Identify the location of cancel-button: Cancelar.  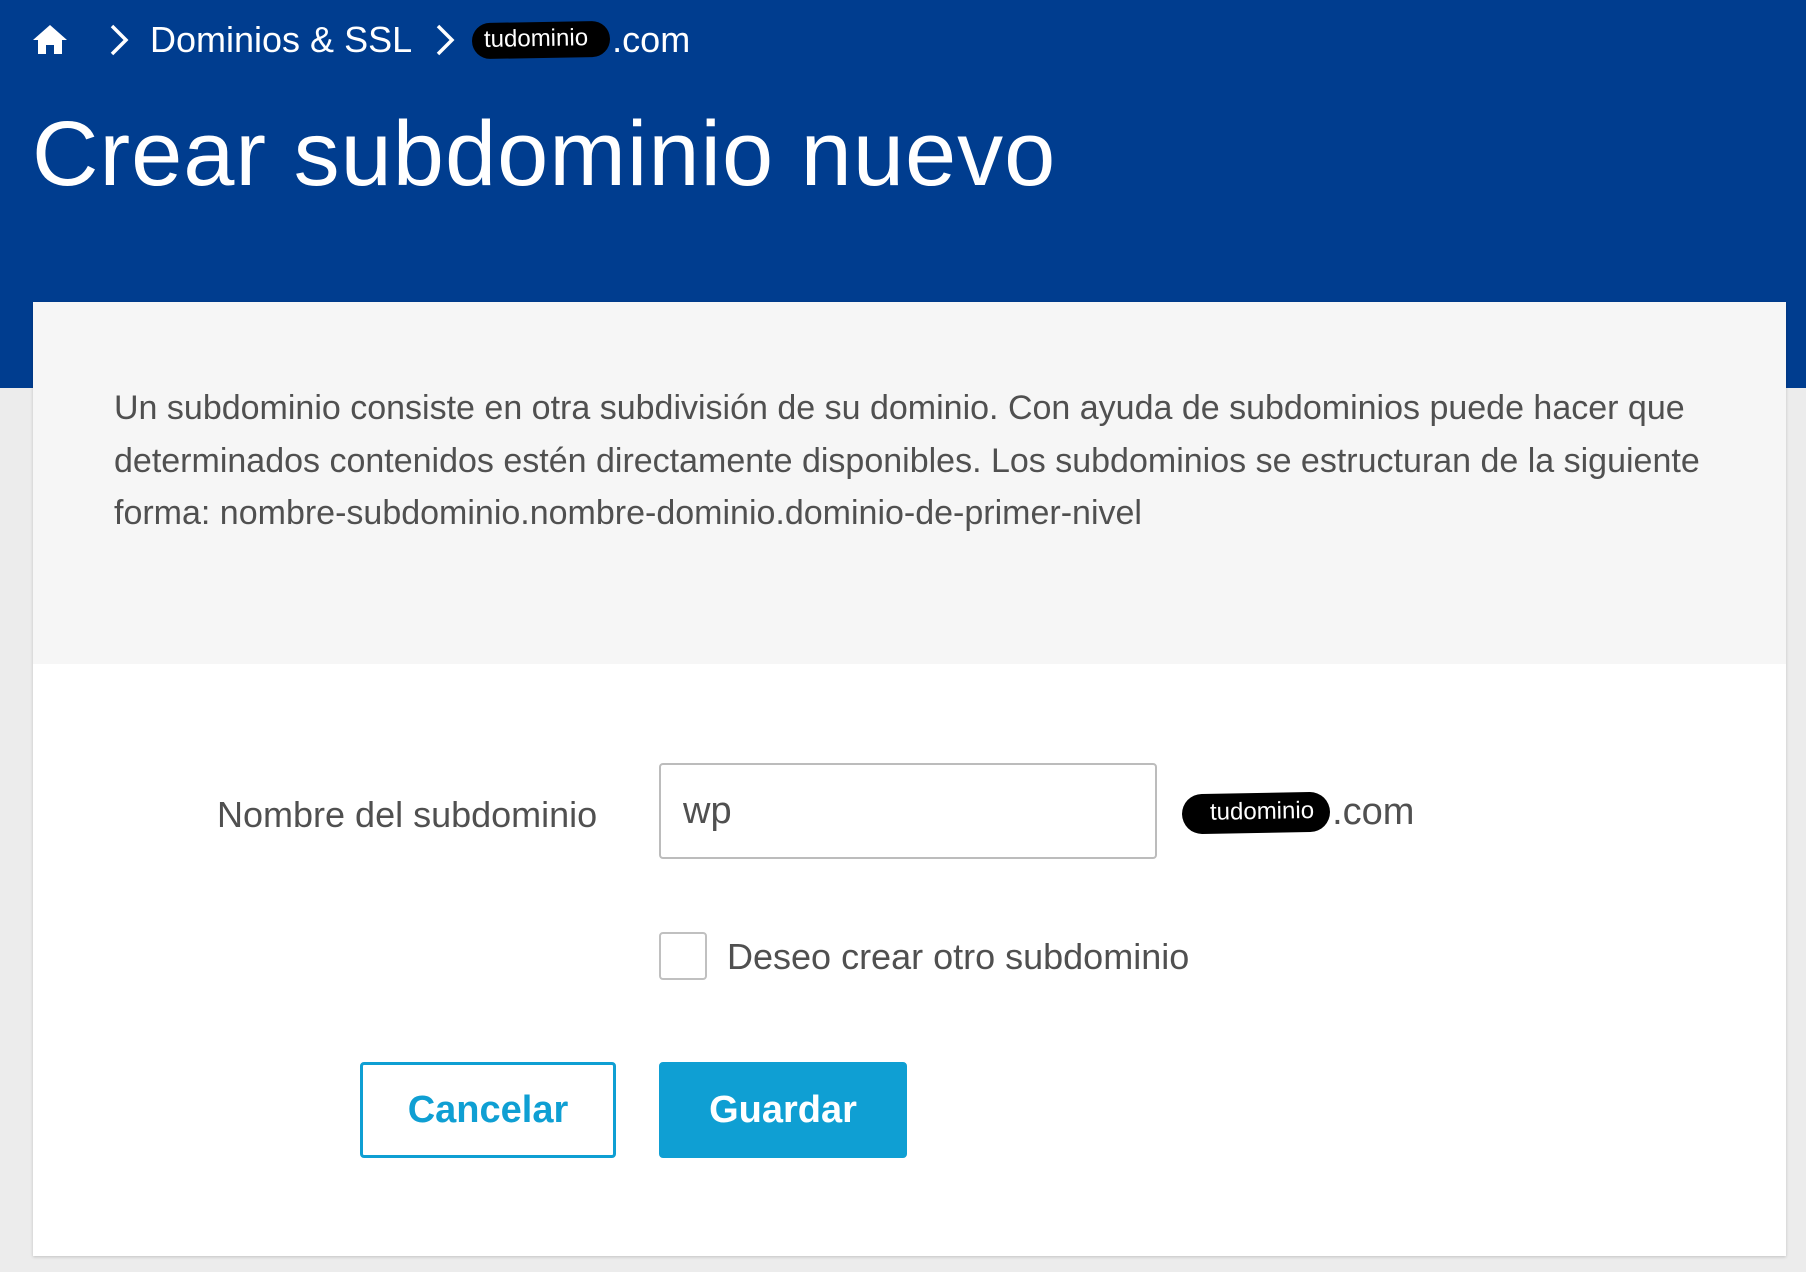
(488, 1110).